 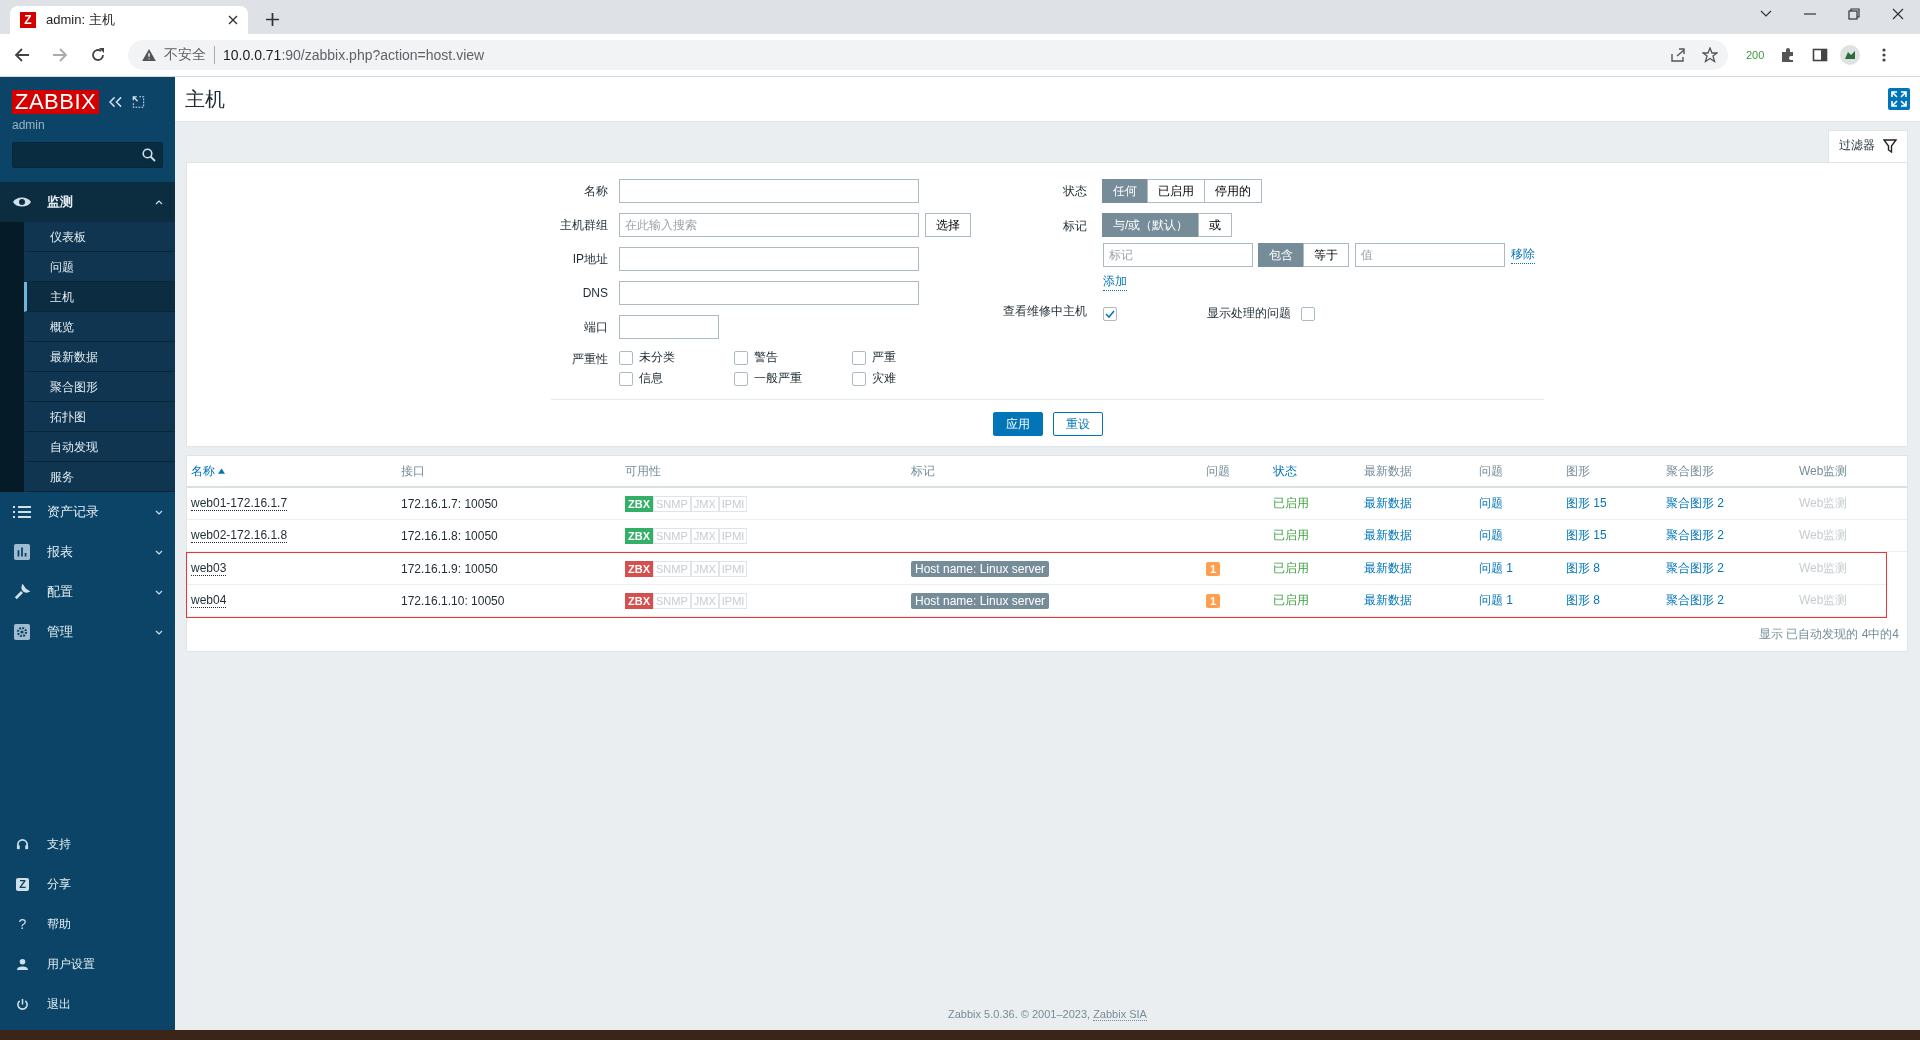 I want to click on menu-section: 配置, so click(x=87, y=592).